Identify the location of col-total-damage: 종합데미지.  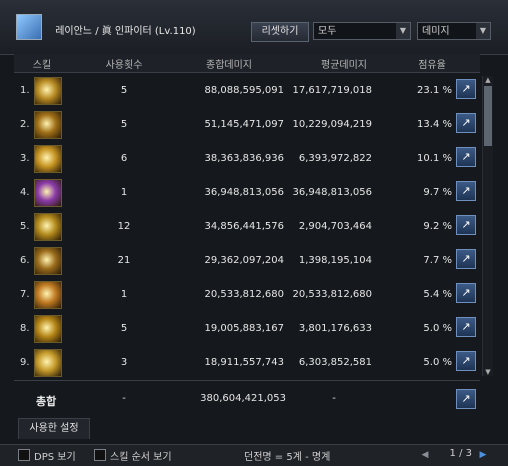
(229, 65).